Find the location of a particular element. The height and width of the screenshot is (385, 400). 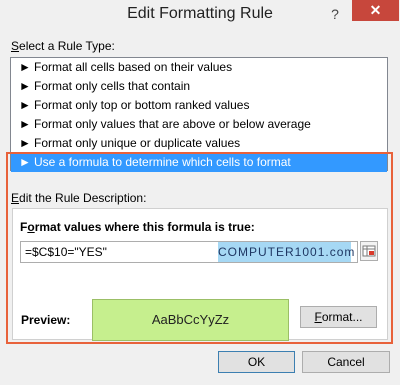

watermark-label: COMPUTER1001.com is located at coordinates (286, 252).